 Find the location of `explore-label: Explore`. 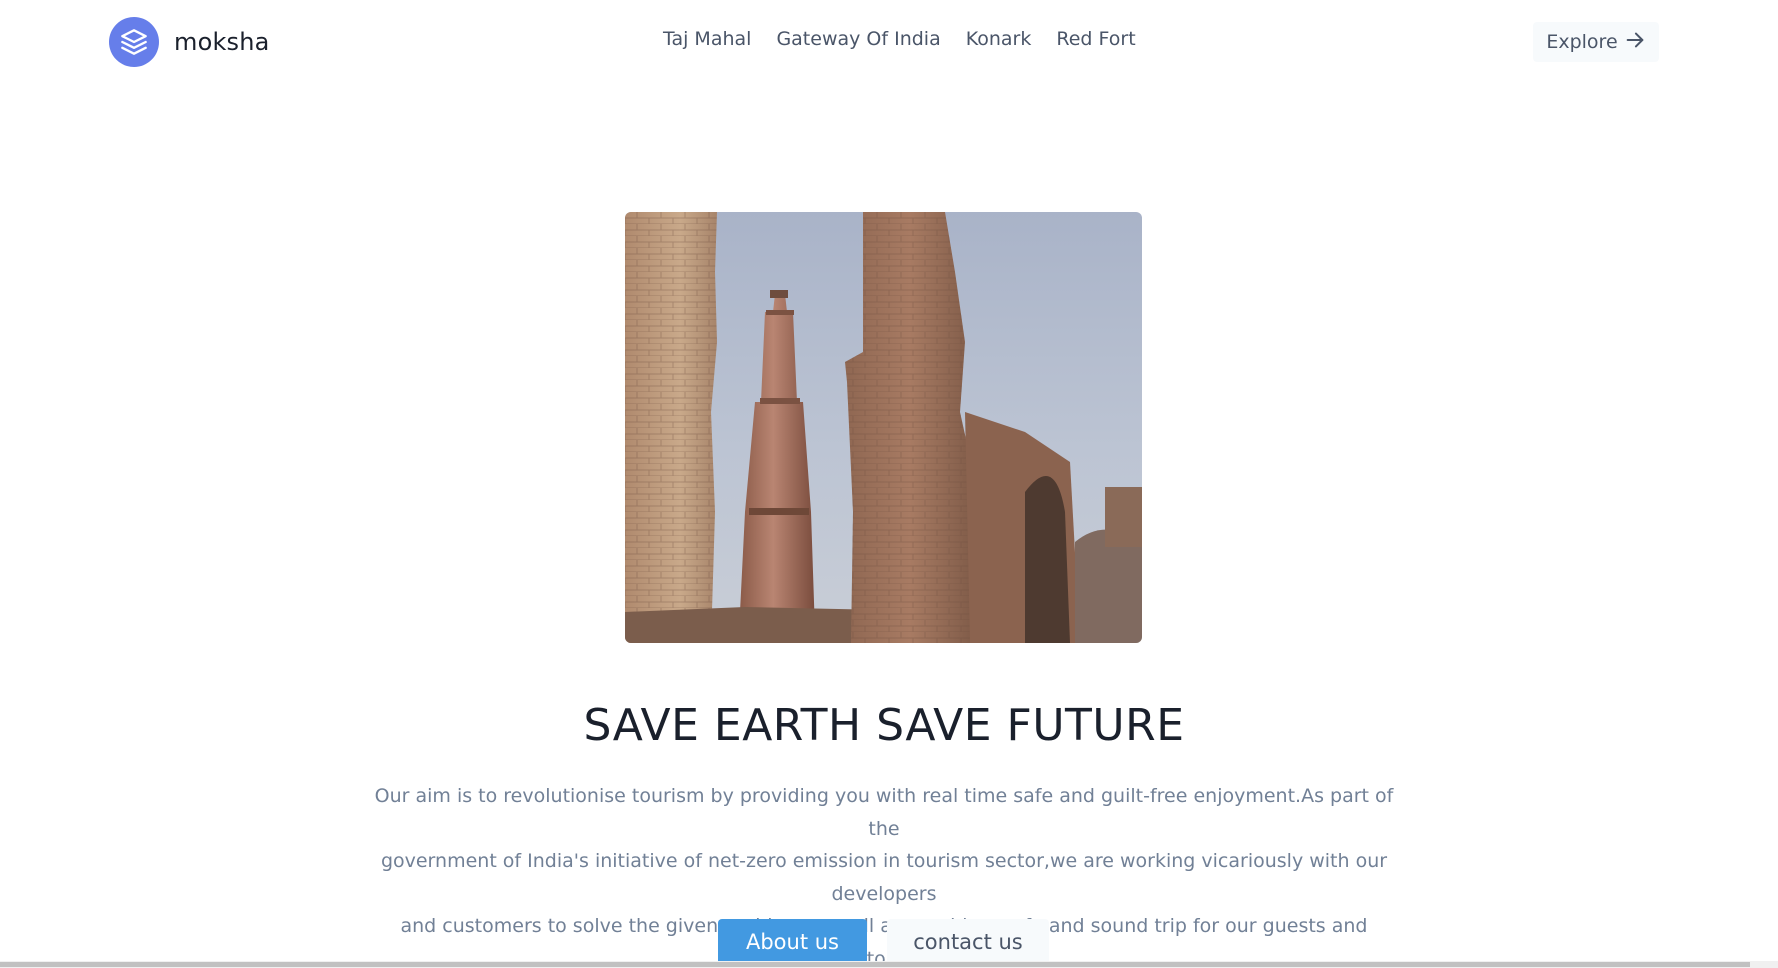

explore-label: Explore is located at coordinates (1582, 42).